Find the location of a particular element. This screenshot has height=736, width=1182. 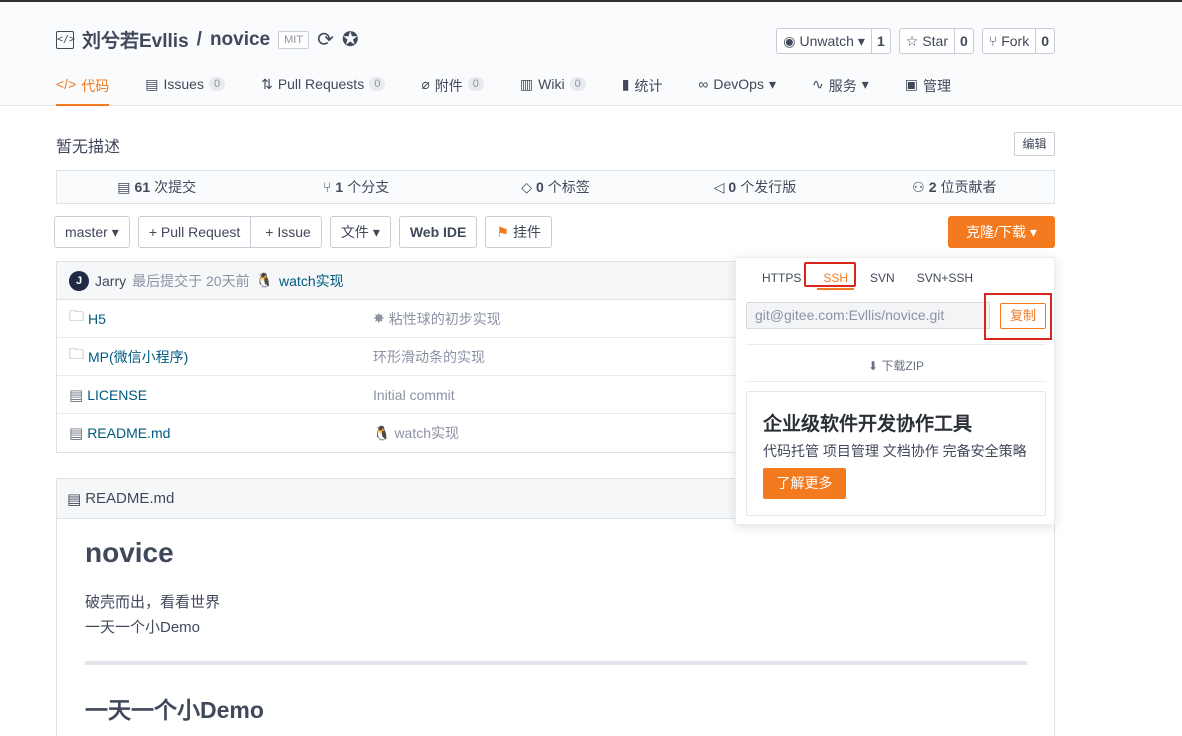

issues-icon: ▤ is located at coordinates (152, 84).